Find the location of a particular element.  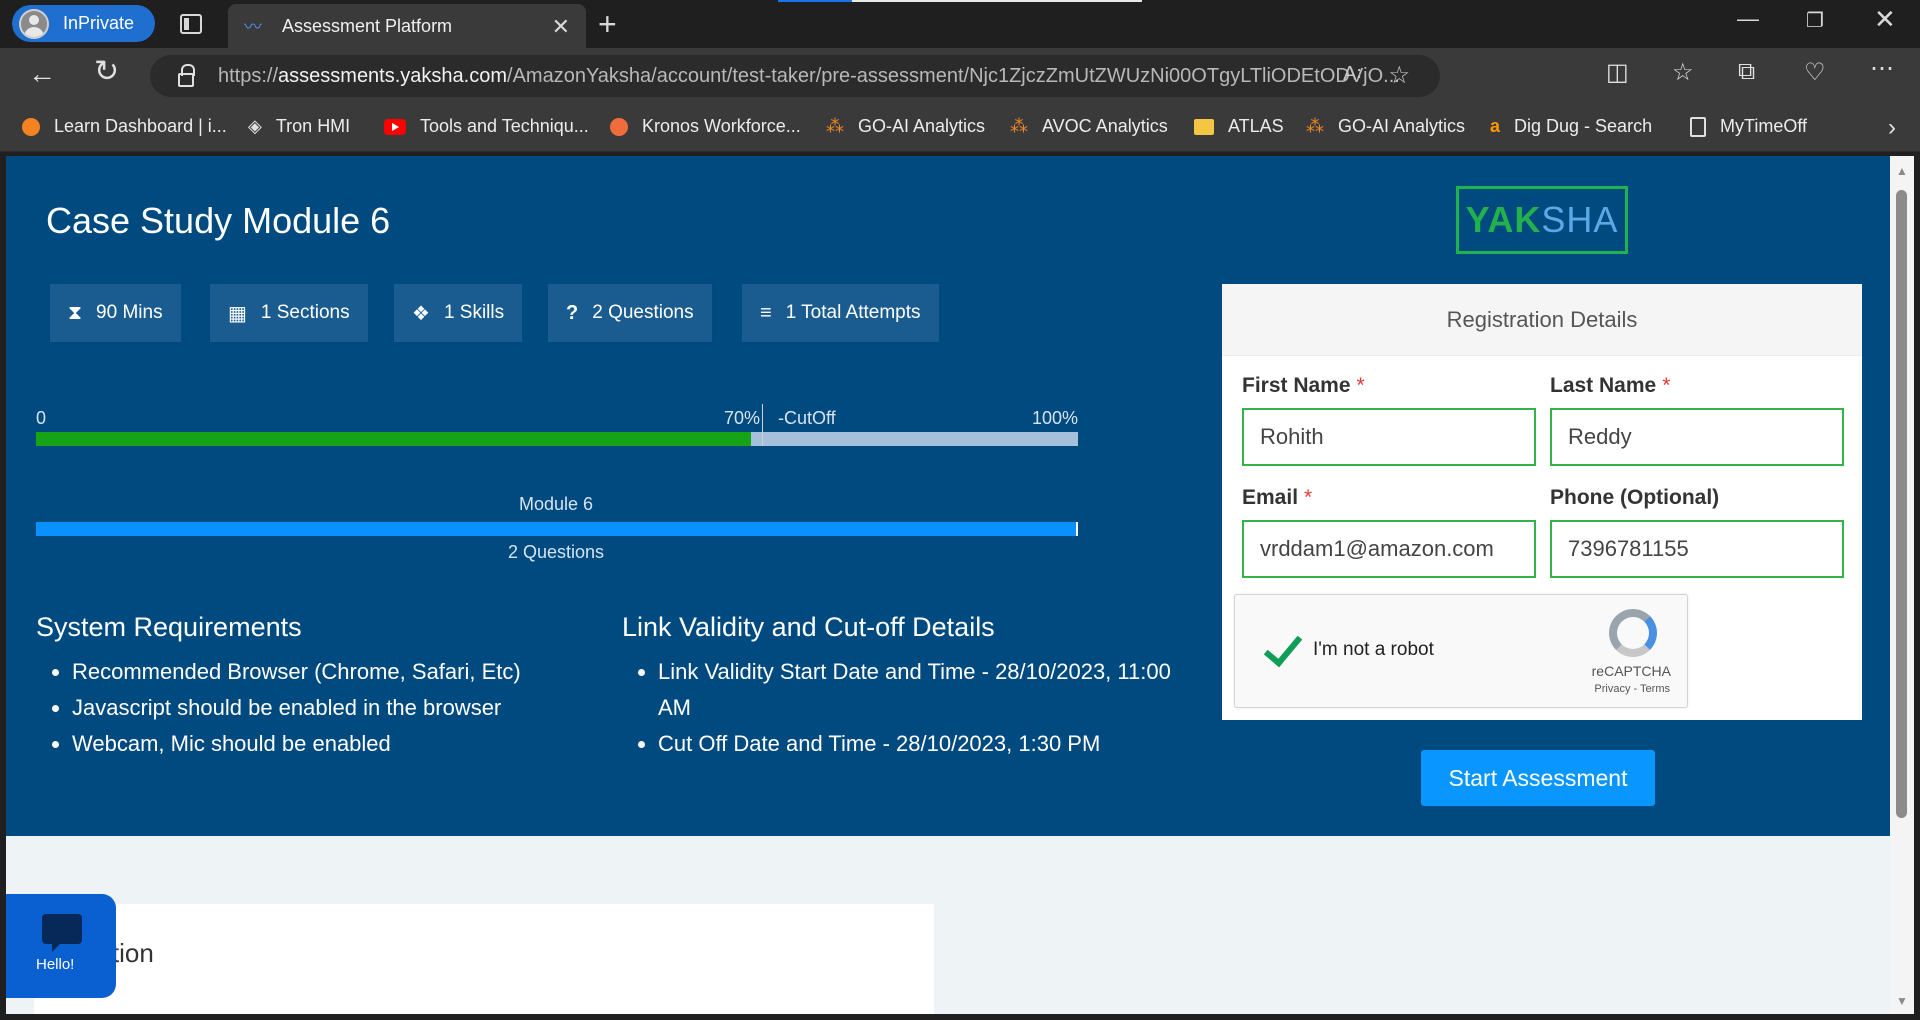

label-text: Last Name is located at coordinates (1603, 385).